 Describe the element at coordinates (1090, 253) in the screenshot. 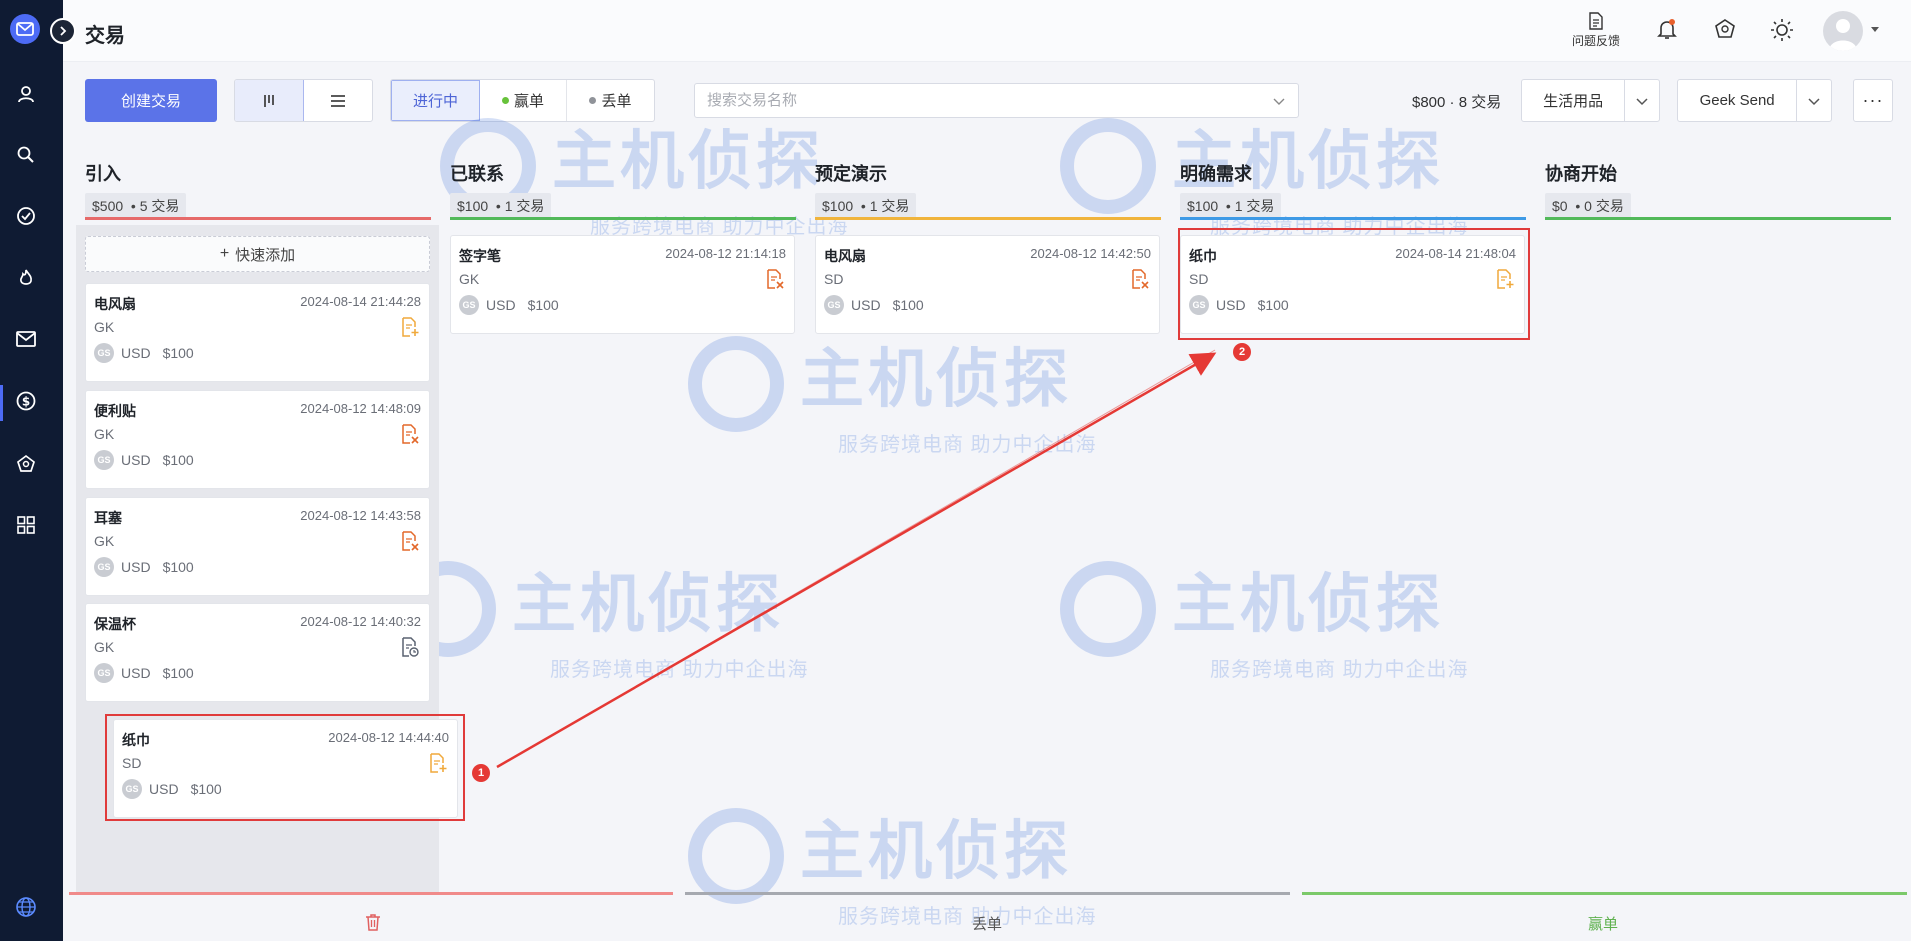

I see `deal-date: 2024-08-12 14:42:50` at that location.